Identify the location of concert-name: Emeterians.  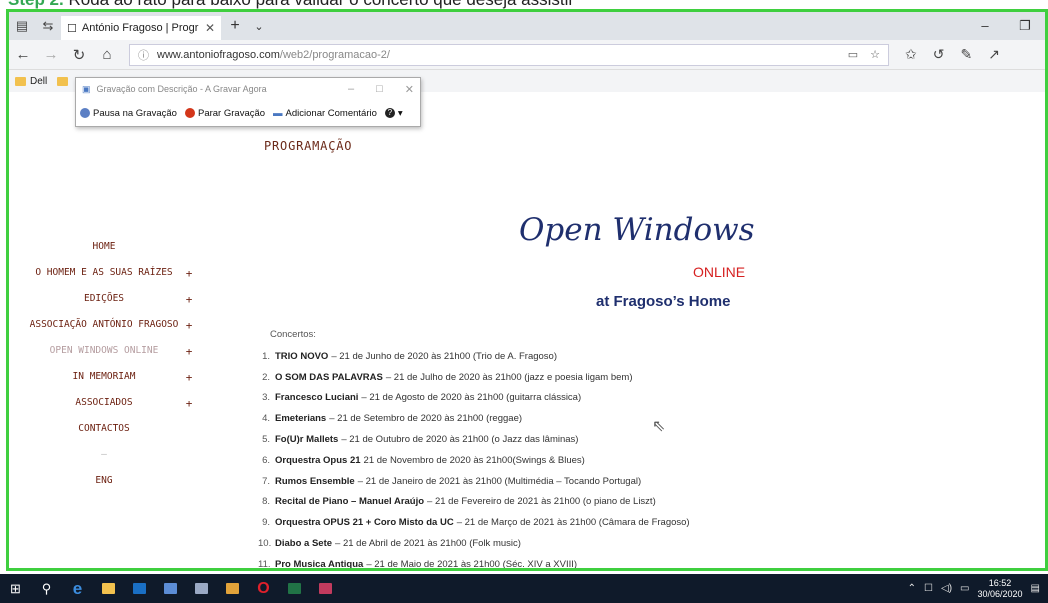
(300, 418).